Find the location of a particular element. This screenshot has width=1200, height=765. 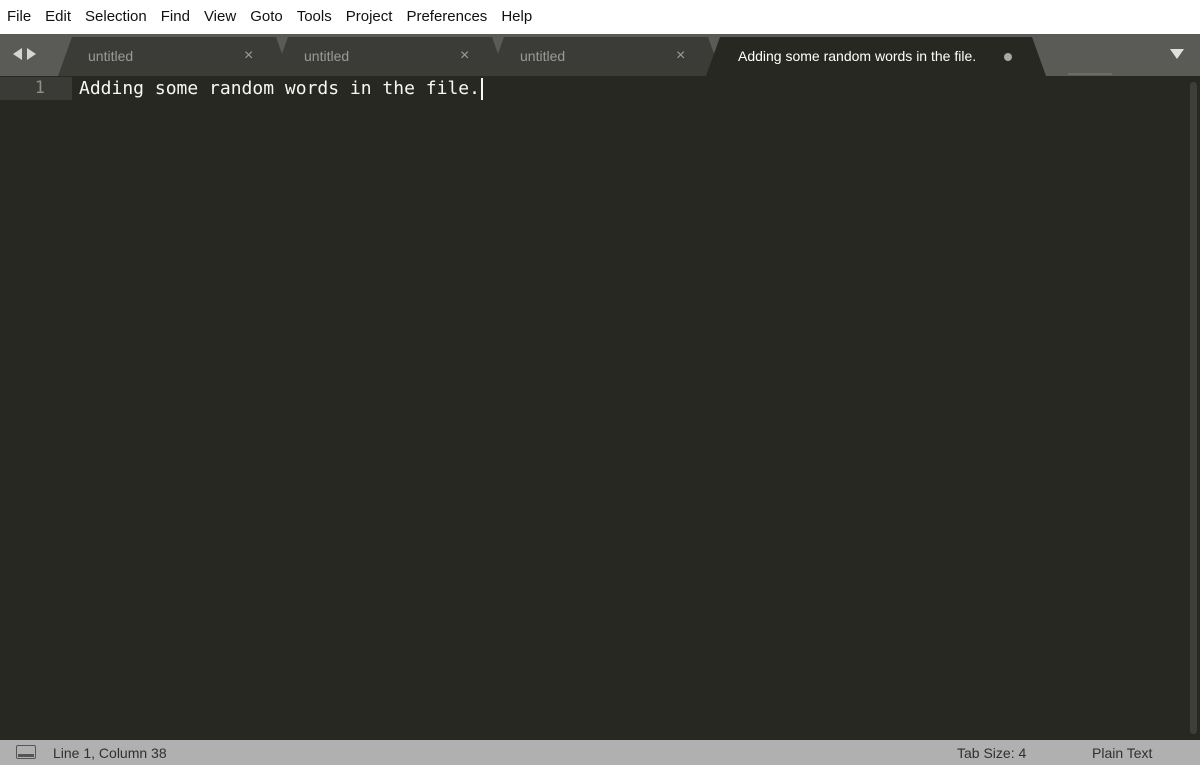

tab-label: Adding some random words in the file. is located at coordinates (857, 56).